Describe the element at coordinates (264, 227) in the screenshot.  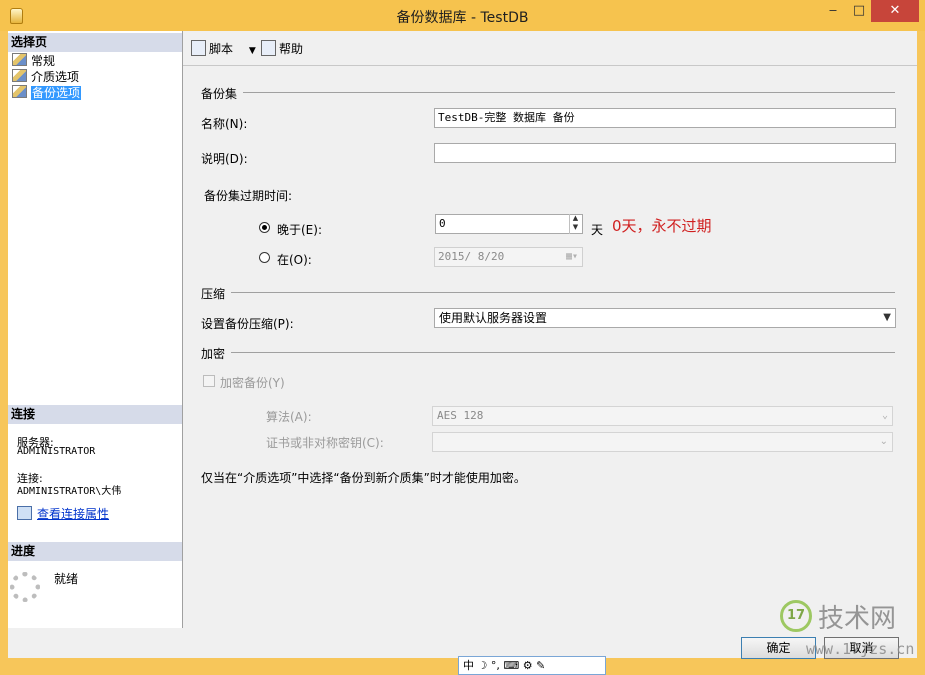
I see `after-radio` at that location.